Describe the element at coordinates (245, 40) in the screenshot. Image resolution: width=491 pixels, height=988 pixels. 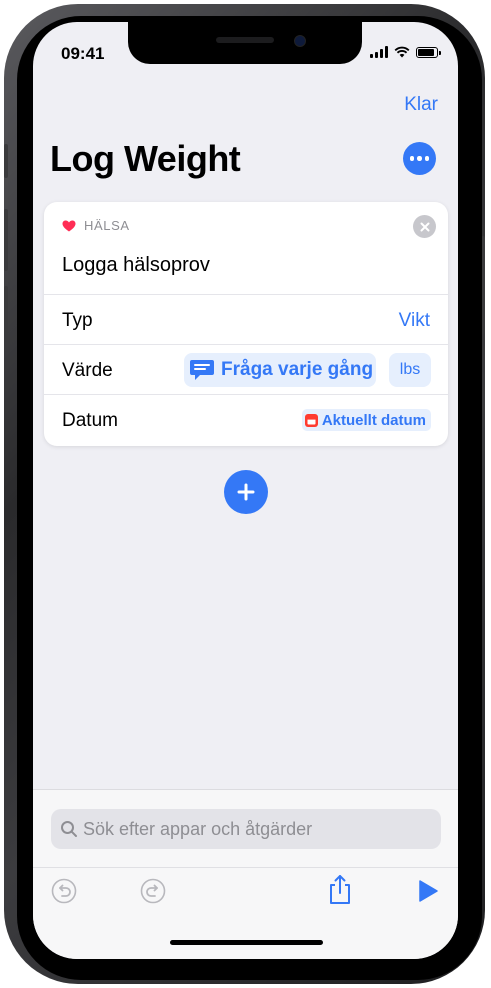
I see `speaker` at that location.